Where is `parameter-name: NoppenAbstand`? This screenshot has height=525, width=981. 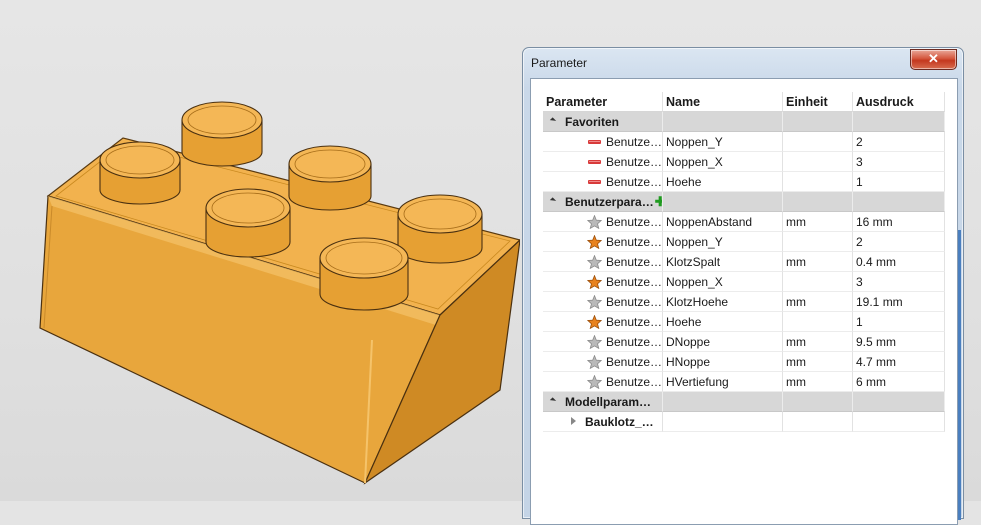
parameter-name: NoppenAbstand is located at coordinates (723, 222).